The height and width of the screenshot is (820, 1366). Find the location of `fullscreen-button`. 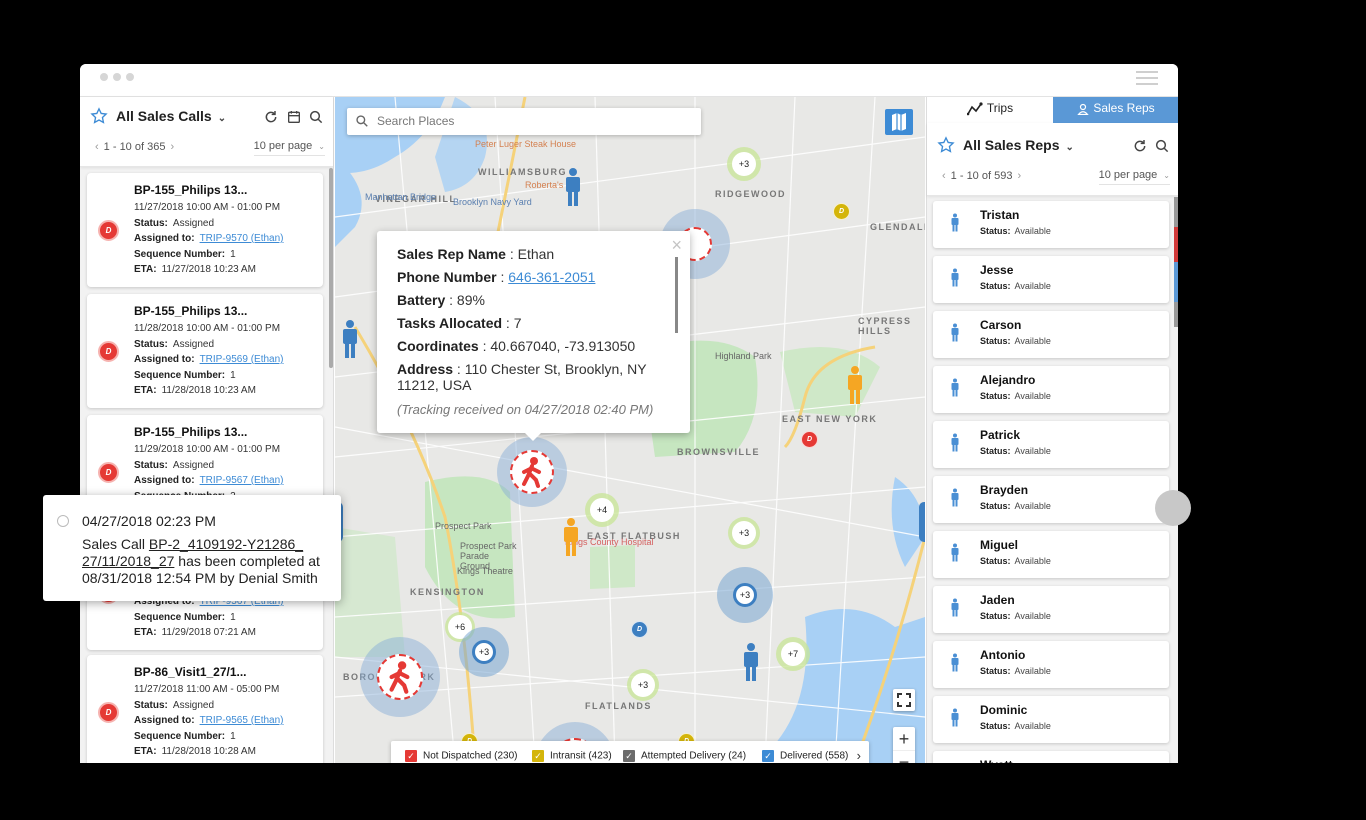

fullscreen-button is located at coordinates (904, 700).